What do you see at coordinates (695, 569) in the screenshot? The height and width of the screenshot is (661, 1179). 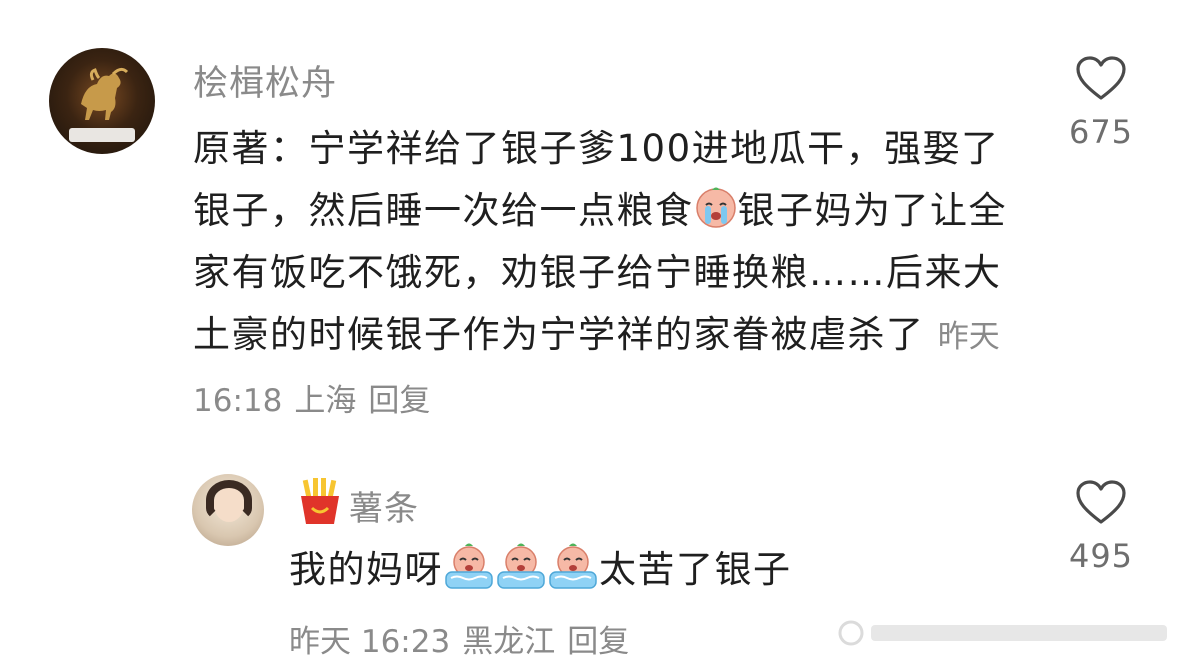 I see `reply-text-after: 太苦了银子` at bounding box center [695, 569].